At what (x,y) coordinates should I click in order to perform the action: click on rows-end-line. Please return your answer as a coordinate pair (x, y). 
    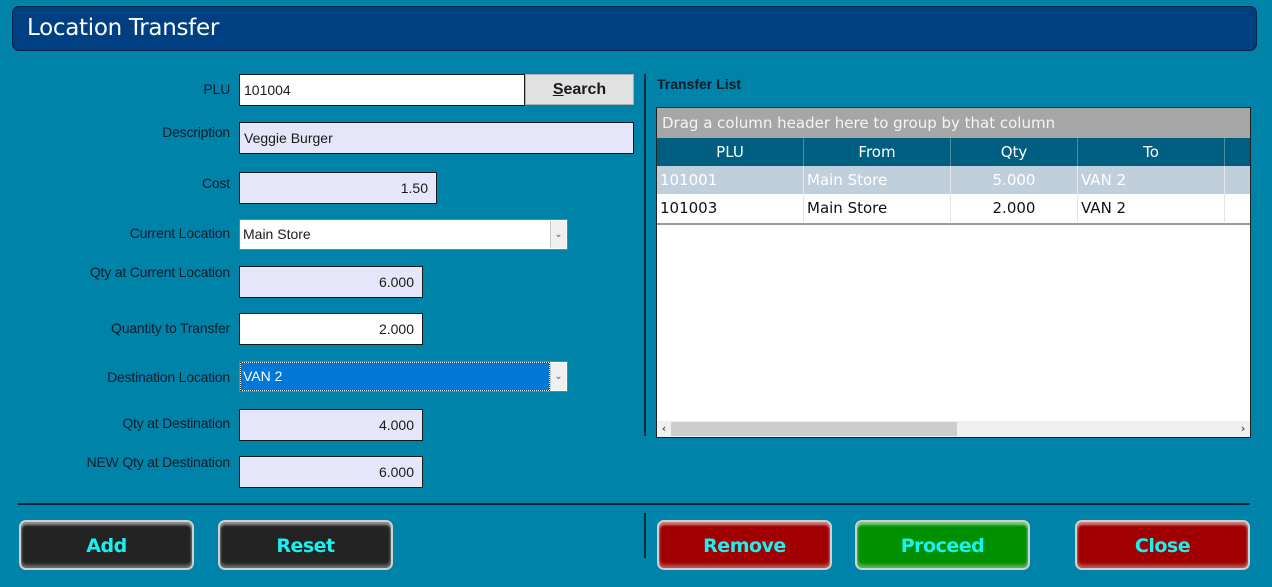
    Looking at the image, I should click on (953, 224).